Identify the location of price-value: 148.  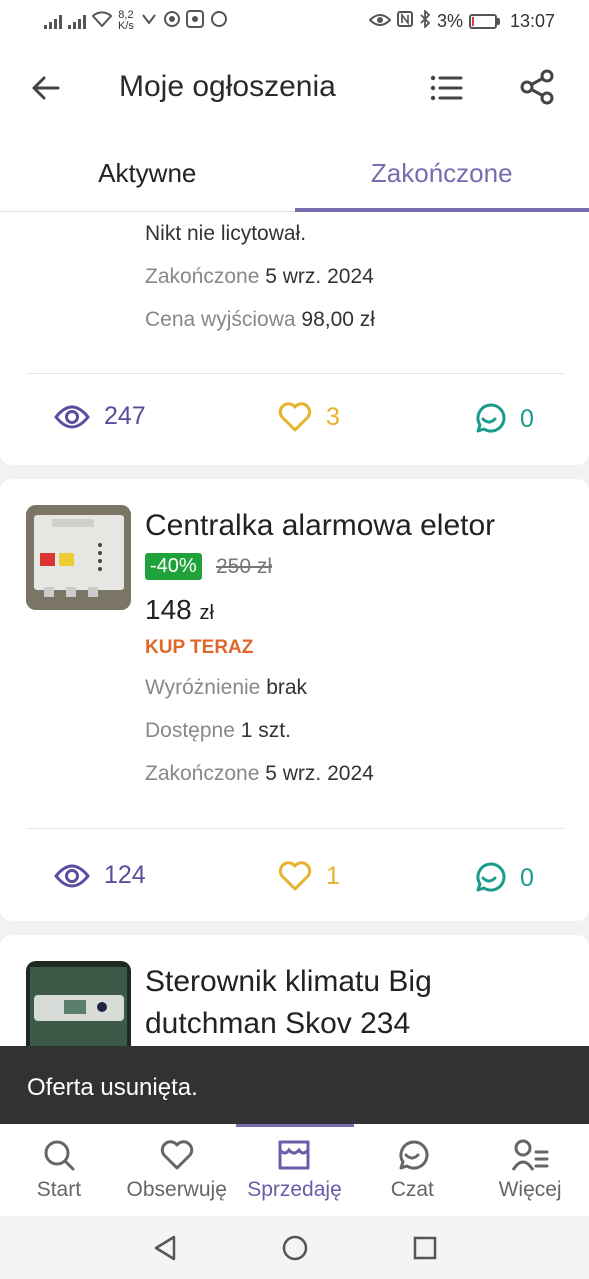
(168, 609).